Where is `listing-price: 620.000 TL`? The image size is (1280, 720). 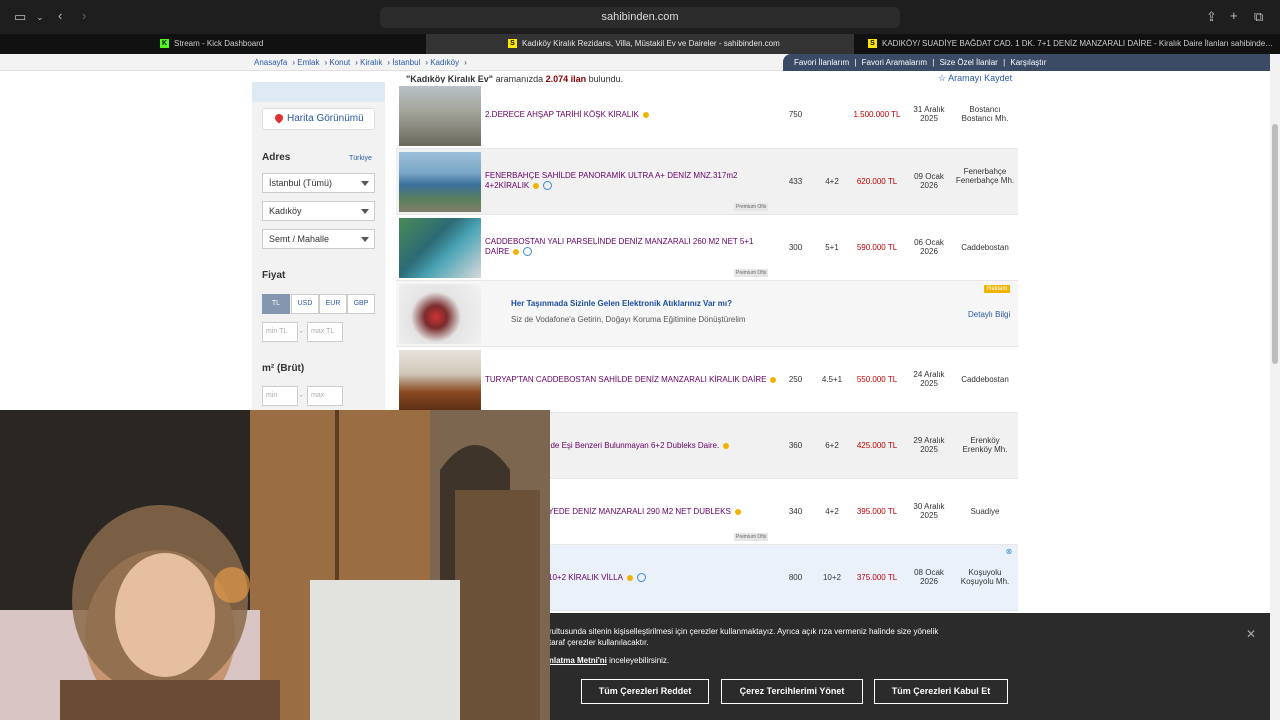
listing-price: 620.000 TL is located at coordinates (877, 181).